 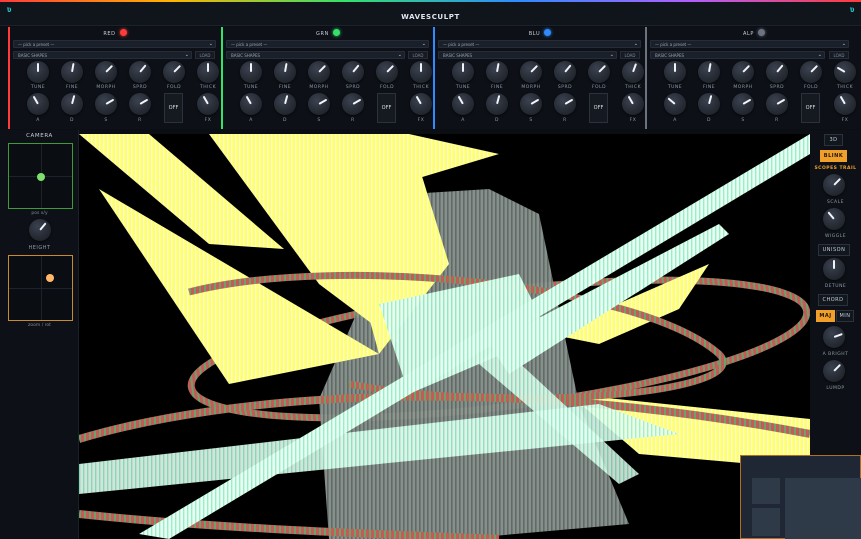 What do you see at coordinates (835, 354) in the screenshot?
I see `a-bright-label: A BRIGHT` at bounding box center [835, 354].